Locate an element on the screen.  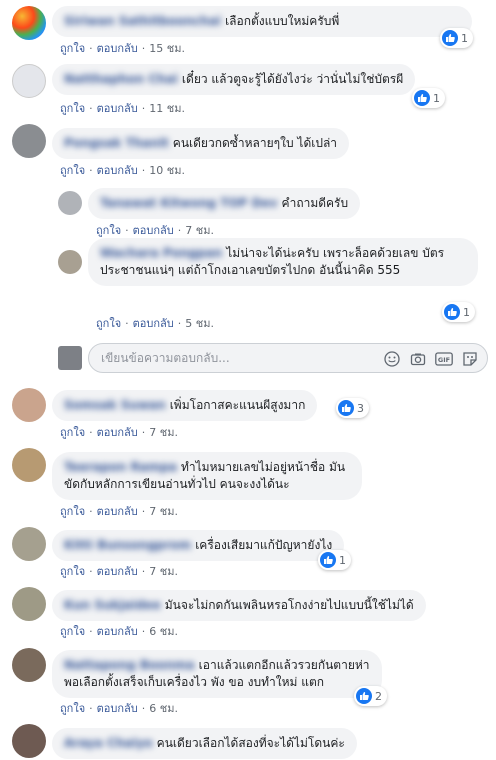
commenter-name: Teerapon Rampa is located at coordinates (120, 467).